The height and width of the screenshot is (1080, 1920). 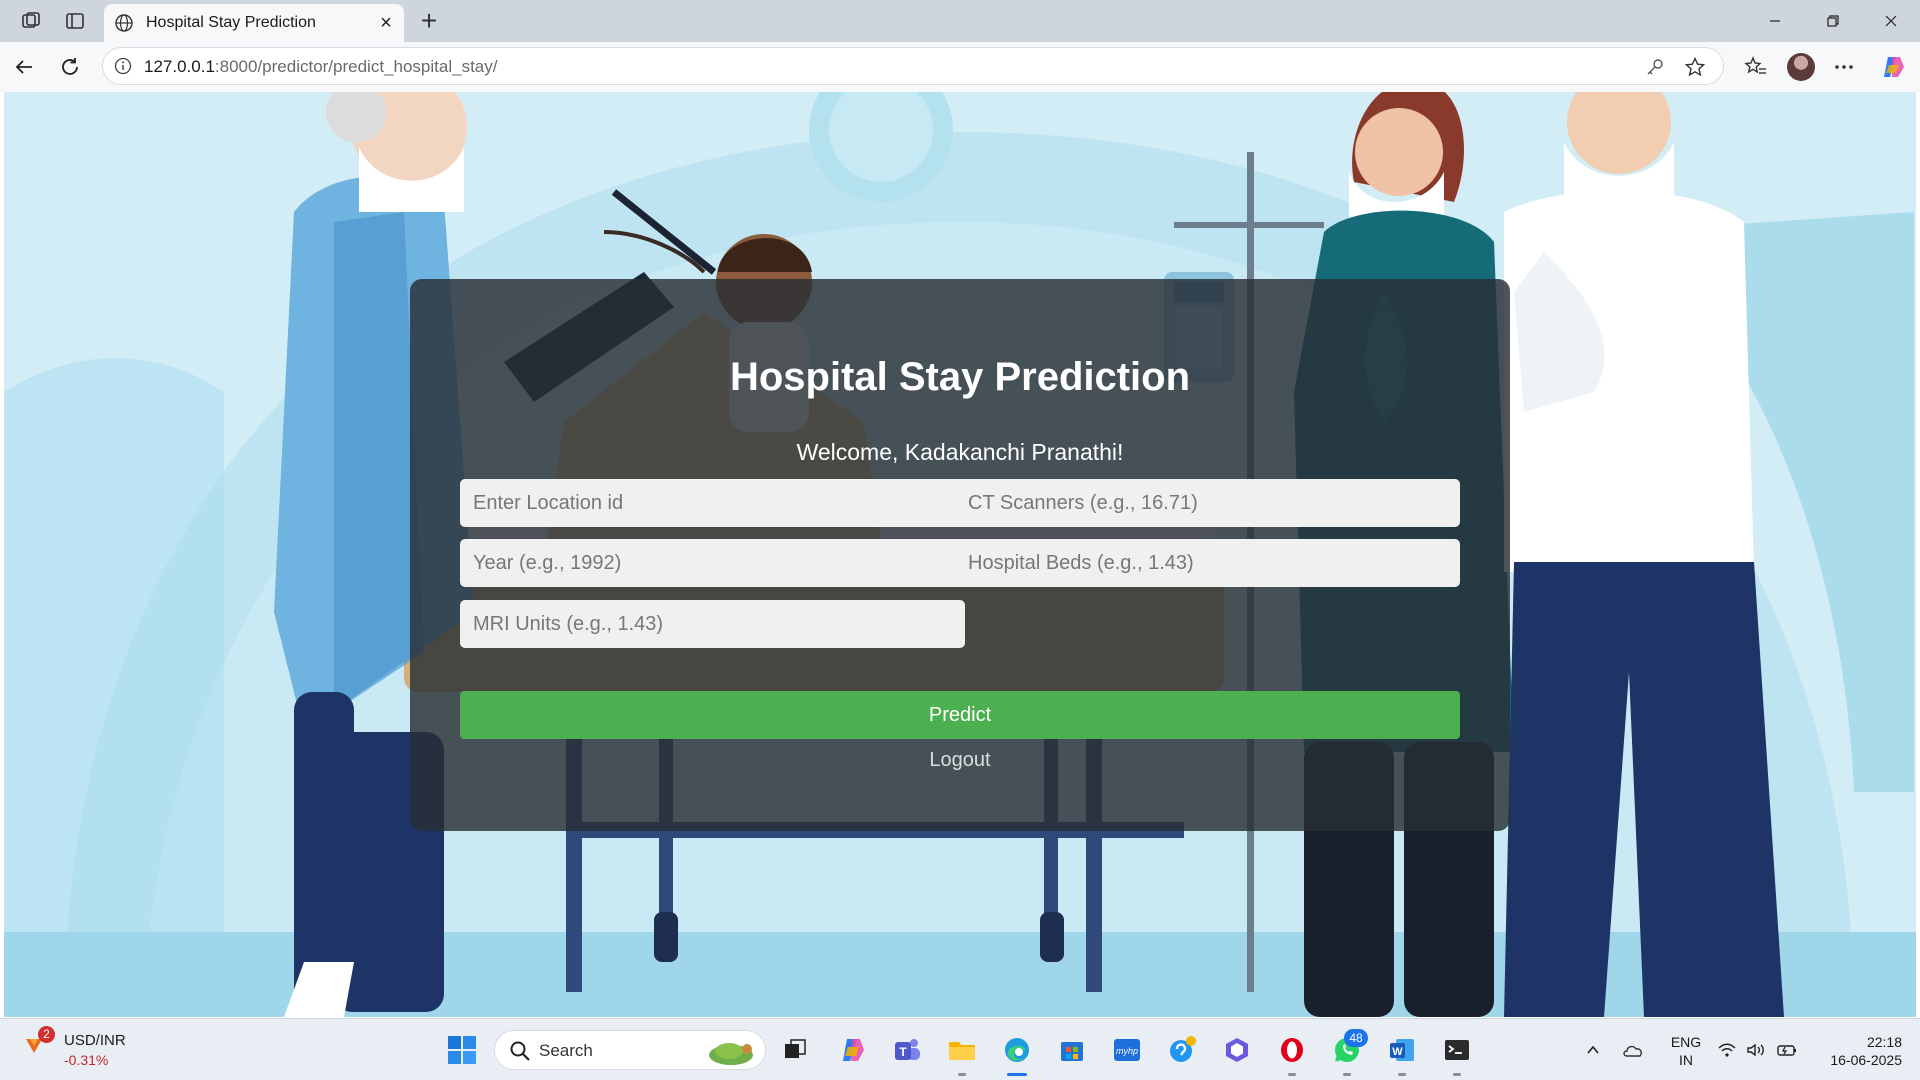 What do you see at coordinates (1402, 1074) in the screenshot?
I see `word-running-indicator` at bounding box center [1402, 1074].